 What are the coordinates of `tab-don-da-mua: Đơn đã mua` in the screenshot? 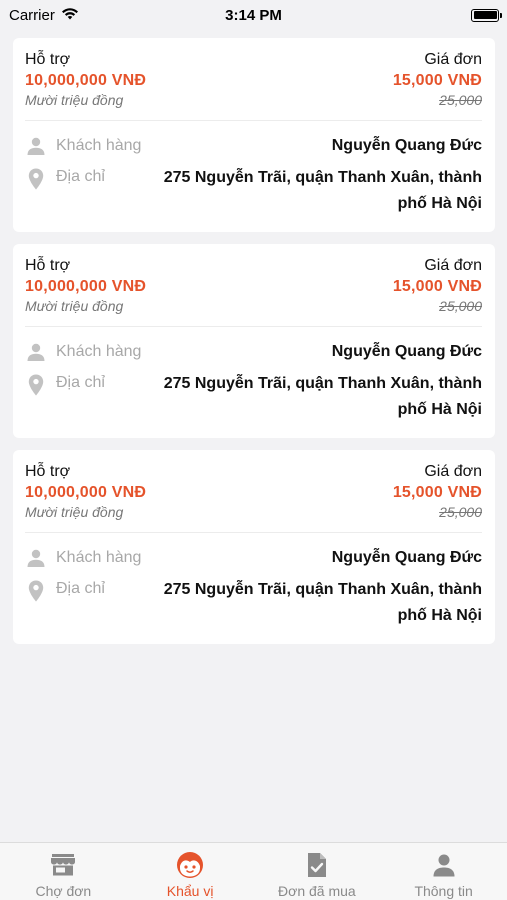 It's located at (317, 871).